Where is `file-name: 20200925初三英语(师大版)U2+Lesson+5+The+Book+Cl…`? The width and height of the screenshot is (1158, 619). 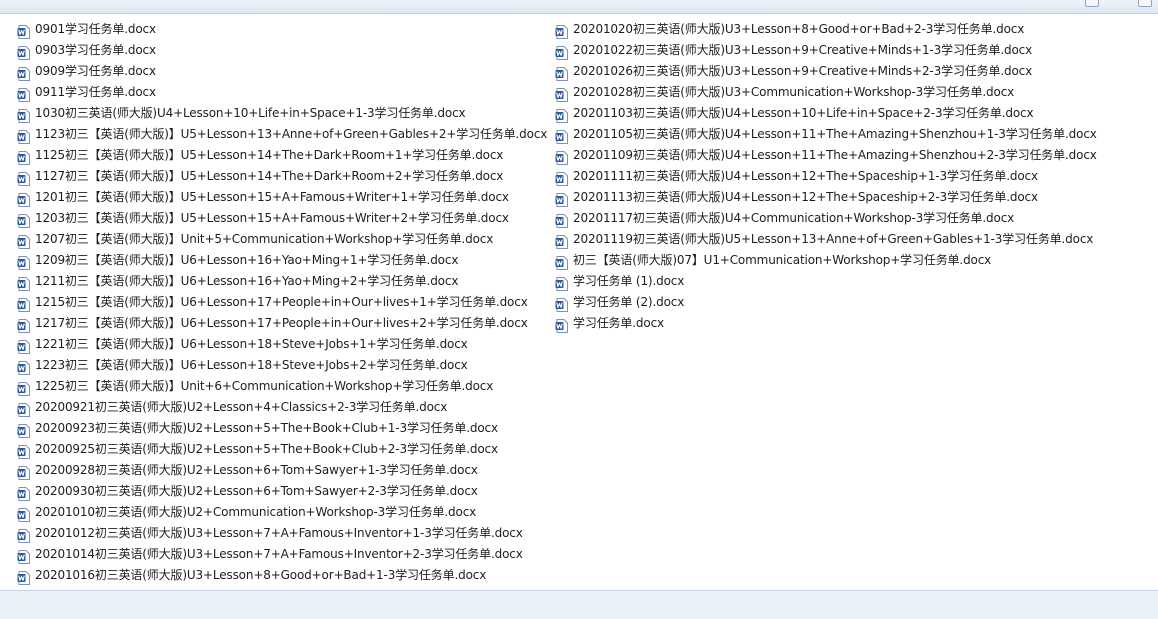
file-name: 20200925初三英语(师大版)U2+Lesson+5+The+Book+Cl… is located at coordinates (266, 449).